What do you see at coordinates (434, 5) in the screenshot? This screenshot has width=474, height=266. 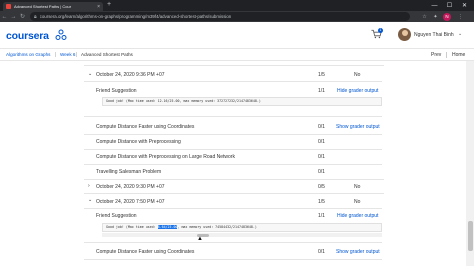 I see `minimize-icon: —` at bounding box center [434, 5].